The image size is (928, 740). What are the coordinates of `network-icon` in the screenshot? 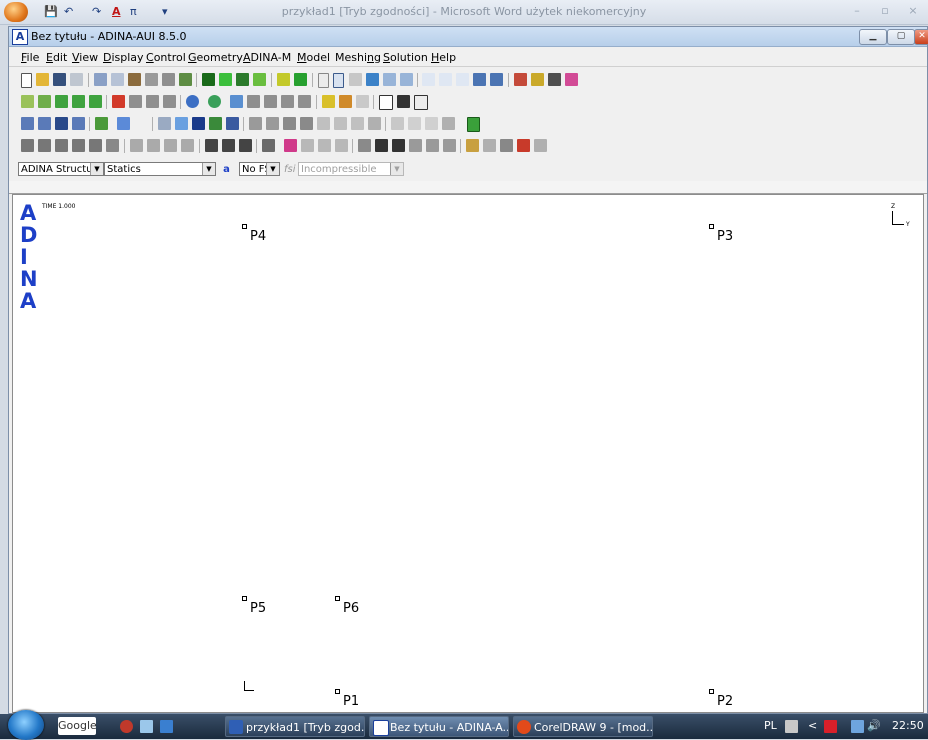 It's located at (857, 726).